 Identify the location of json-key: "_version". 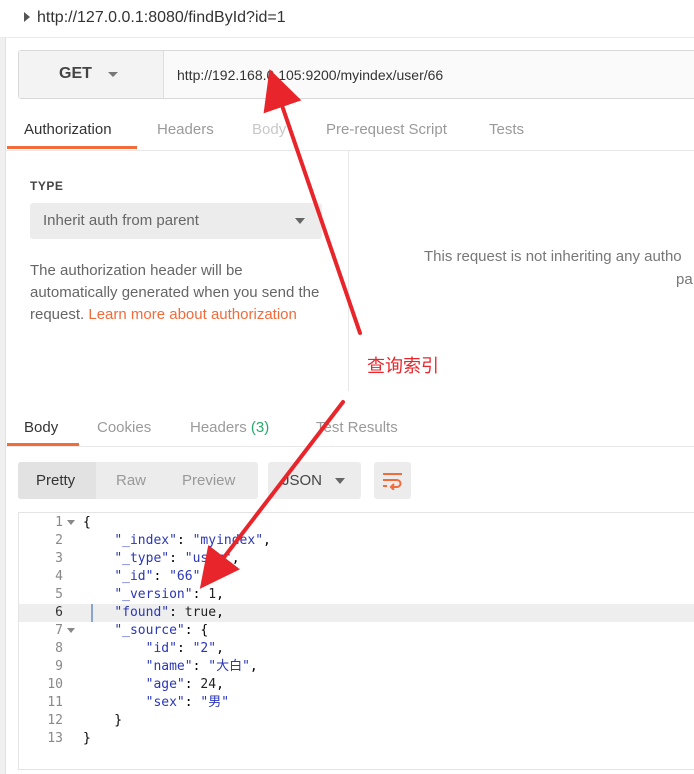
(153, 594).